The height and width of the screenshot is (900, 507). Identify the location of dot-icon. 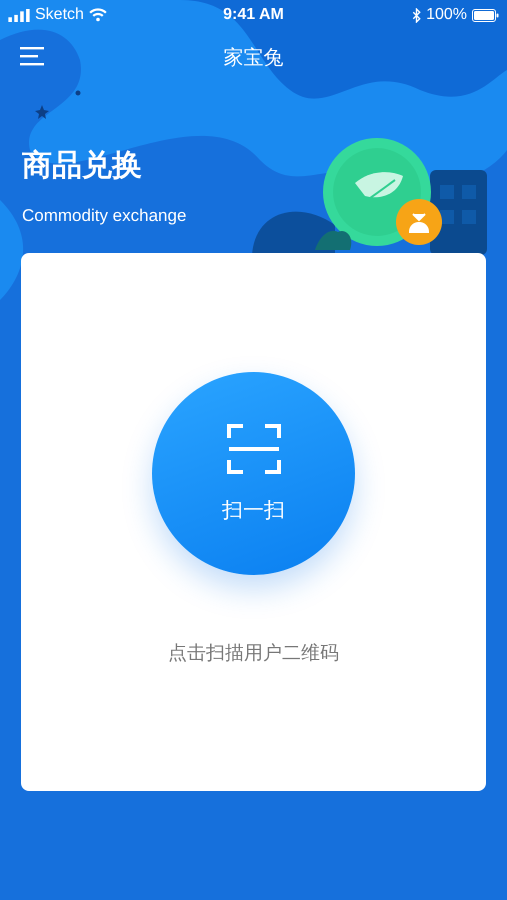
(78, 93).